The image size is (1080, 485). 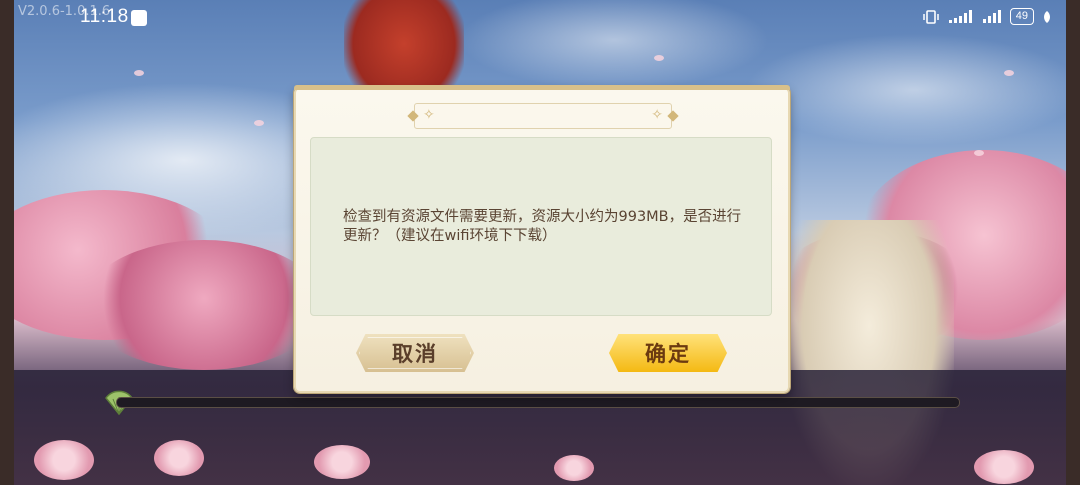 What do you see at coordinates (543, 116) in the screenshot?
I see `dialog-title-bar: ✧ ✧` at bounding box center [543, 116].